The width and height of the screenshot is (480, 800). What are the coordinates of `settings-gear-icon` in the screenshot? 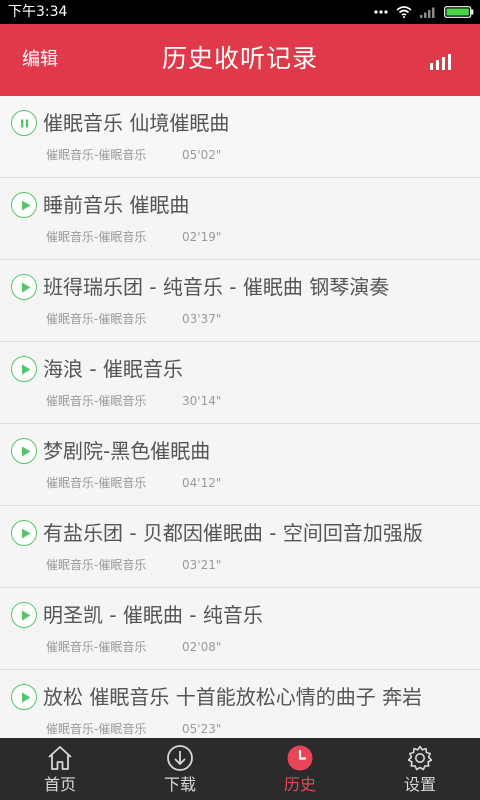 It's located at (420, 758).